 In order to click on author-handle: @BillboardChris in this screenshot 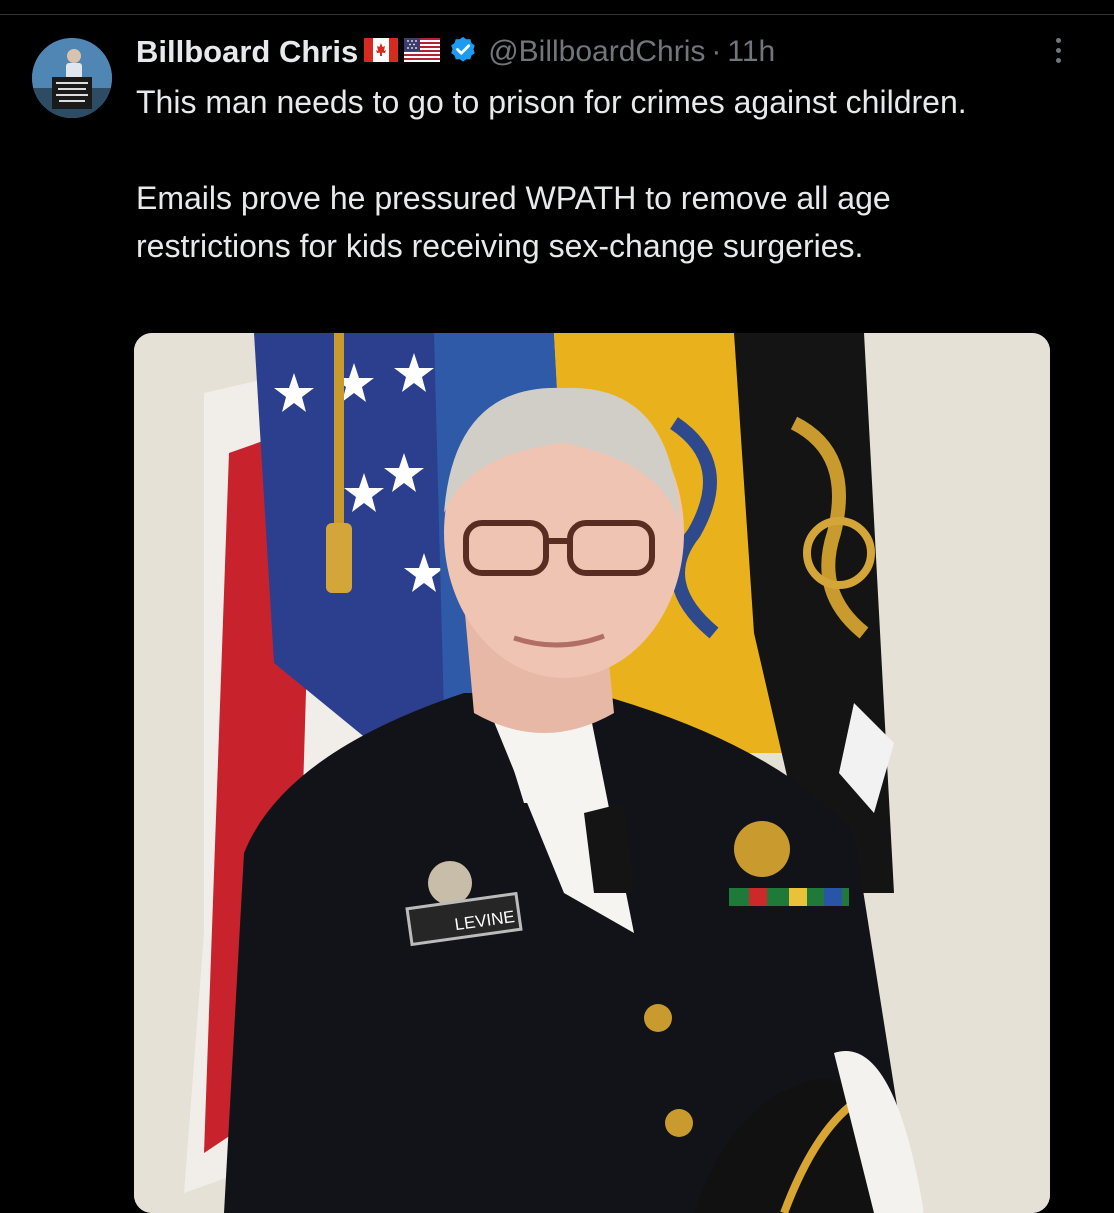, I will do `click(596, 52)`.